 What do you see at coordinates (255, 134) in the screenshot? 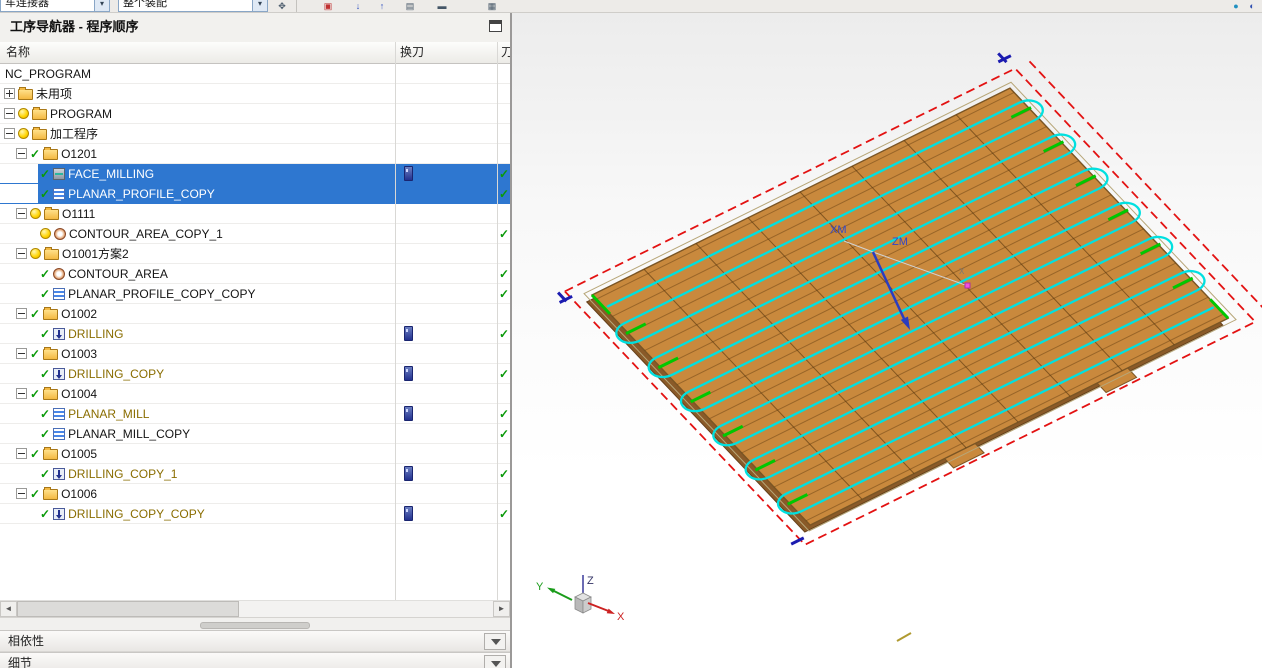
I see `tree-row: 加工程序` at bounding box center [255, 134].